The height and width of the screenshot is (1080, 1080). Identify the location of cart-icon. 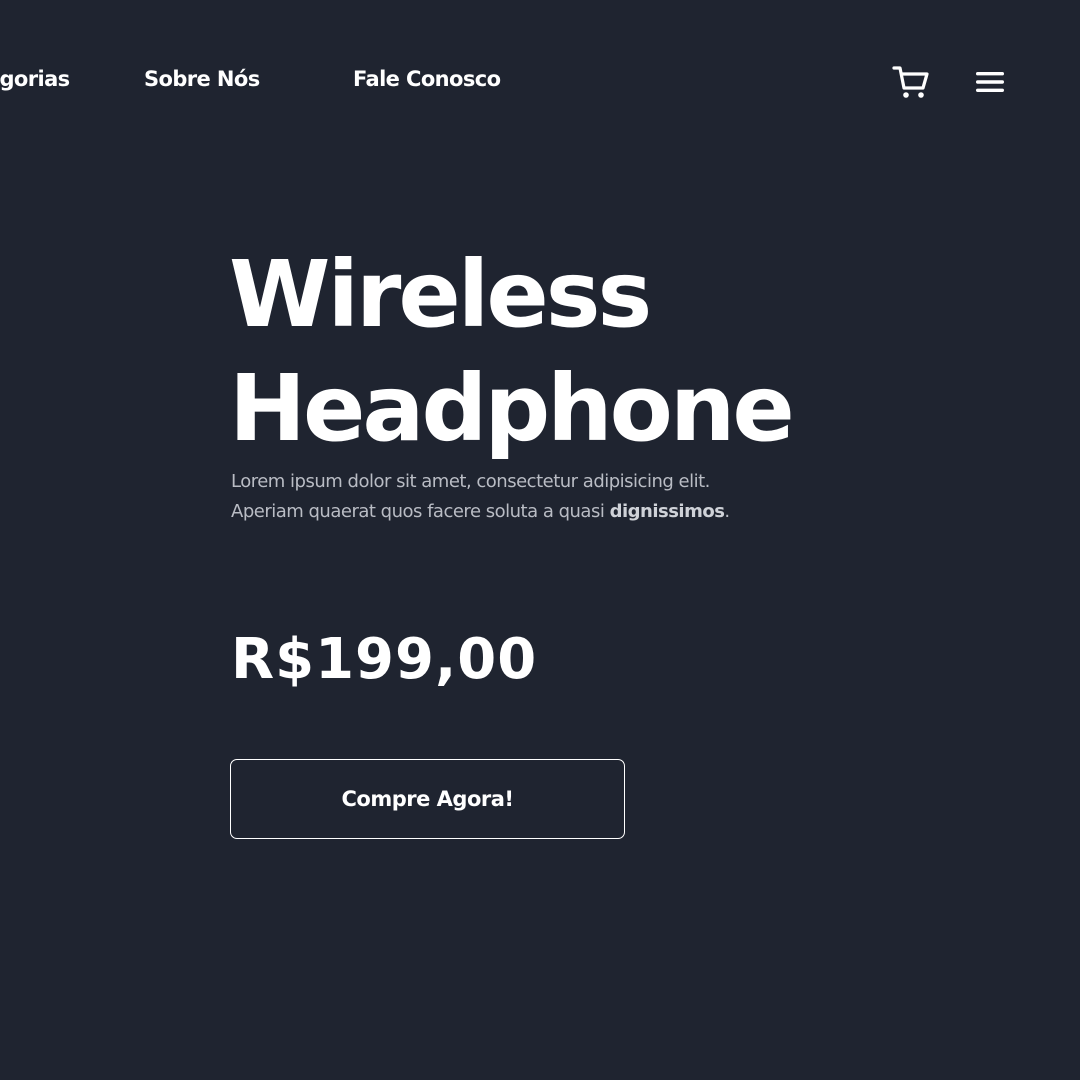
(910, 82).